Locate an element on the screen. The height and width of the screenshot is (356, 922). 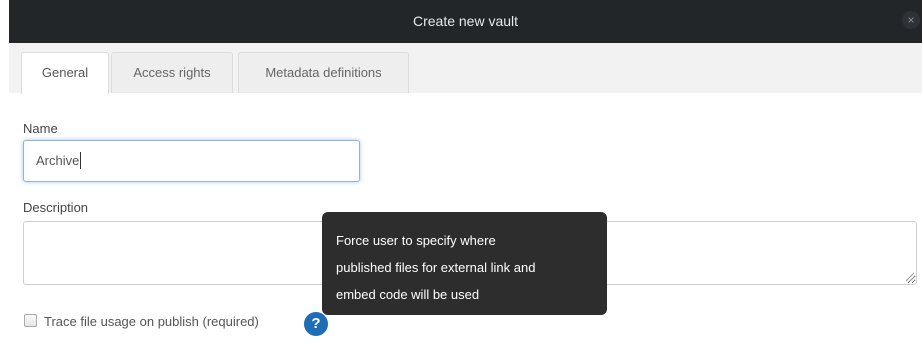
name-label: Name is located at coordinates (40, 128).